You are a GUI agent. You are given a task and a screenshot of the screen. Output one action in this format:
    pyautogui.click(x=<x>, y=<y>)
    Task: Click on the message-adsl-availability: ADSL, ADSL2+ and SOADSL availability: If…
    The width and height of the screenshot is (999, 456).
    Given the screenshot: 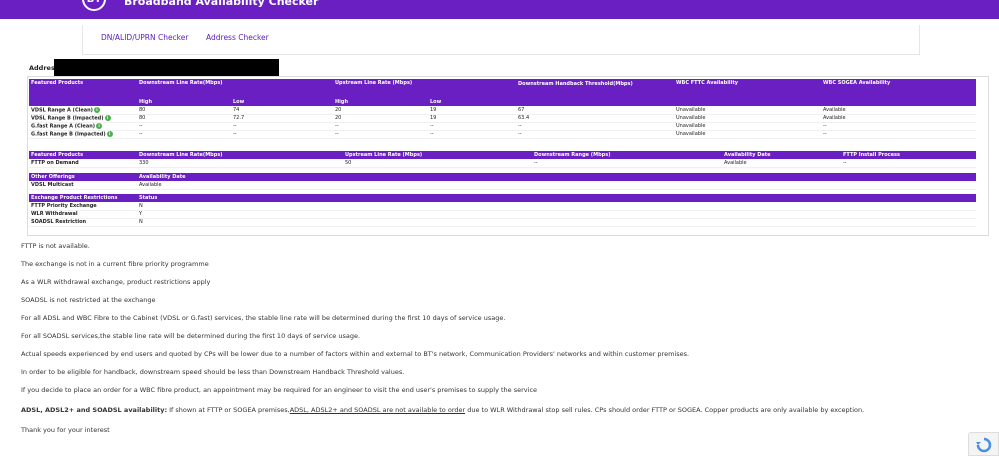 What is the action you would take?
    pyautogui.click(x=442, y=410)
    